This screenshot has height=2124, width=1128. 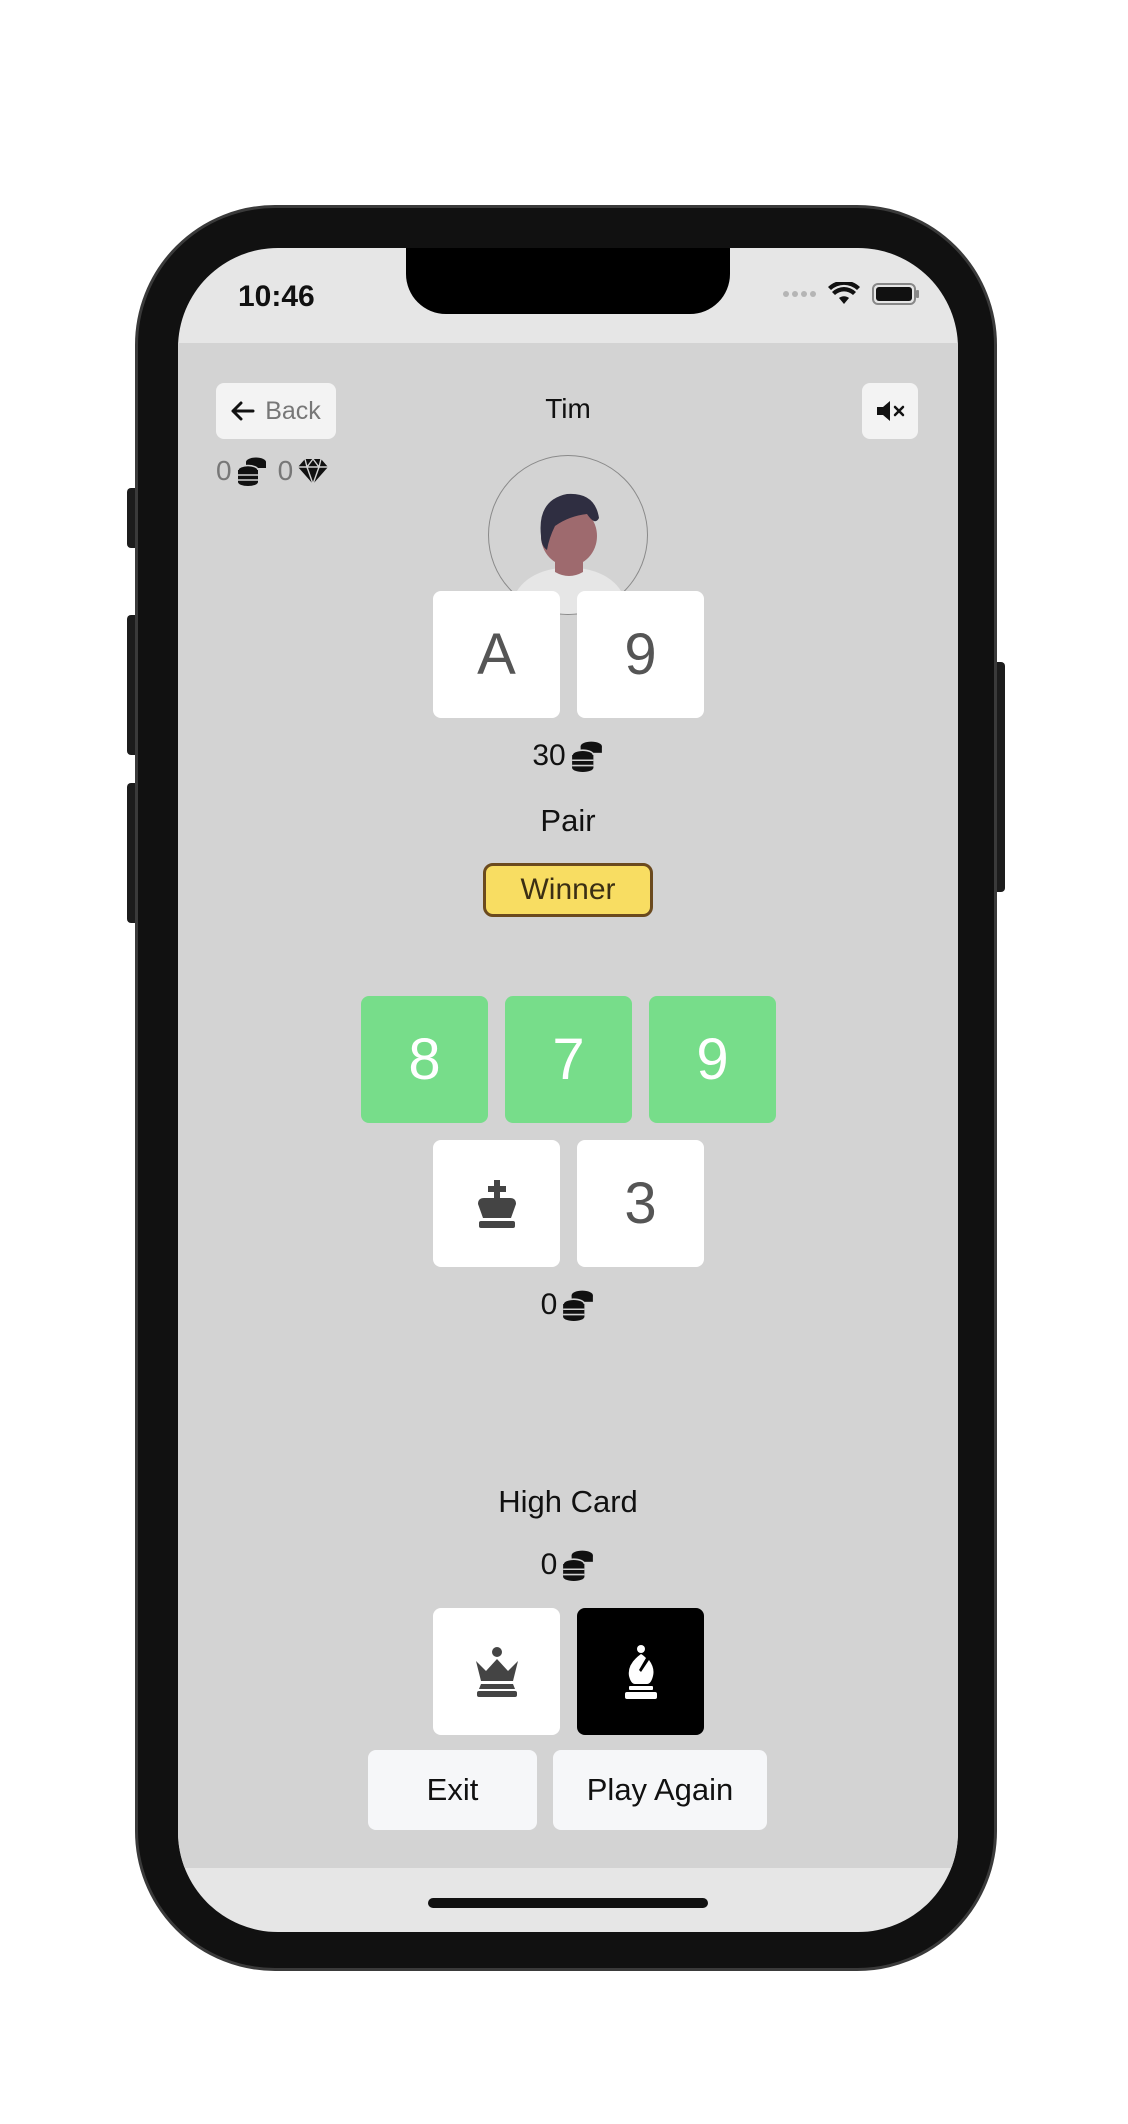 What do you see at coordinates (276, 296) in the screenshot?
I see `status-time: 10:46` at bounding box center [276, 296].